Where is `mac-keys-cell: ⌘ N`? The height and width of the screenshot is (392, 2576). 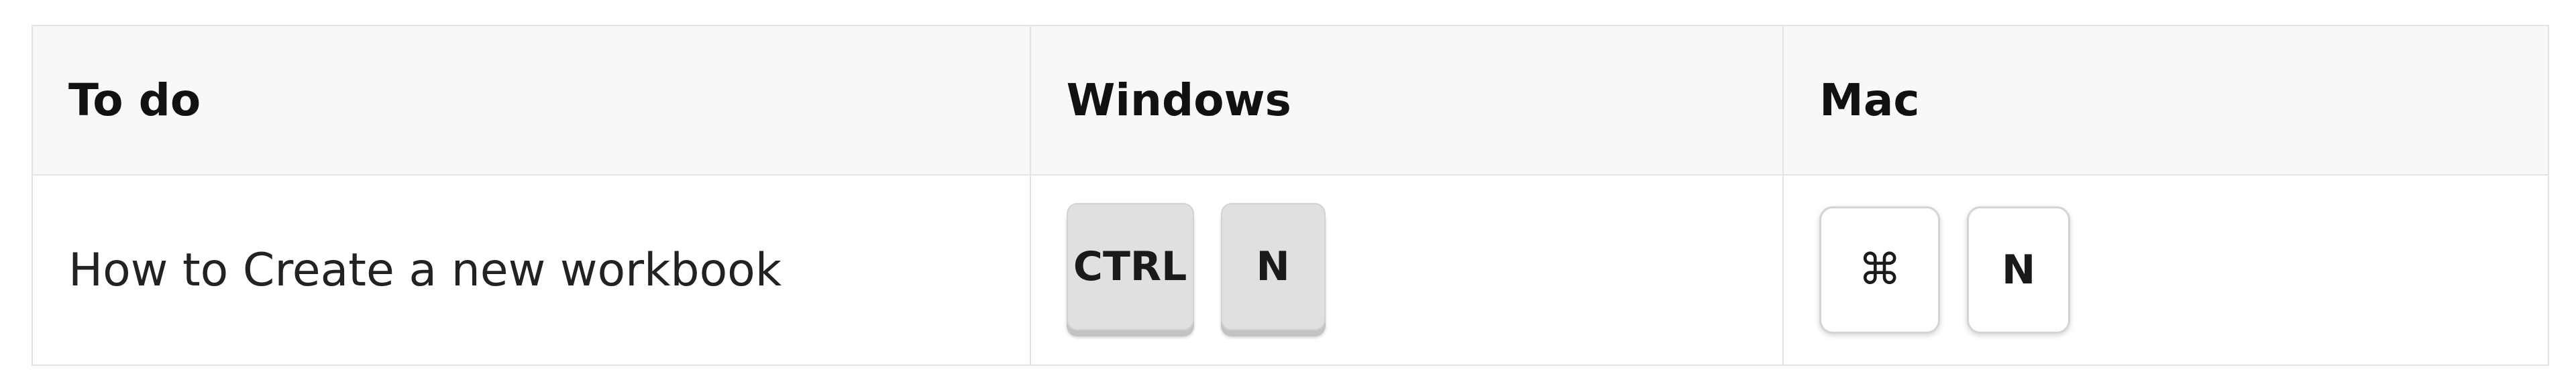 mac-keys-cell: ⌘ N is located at coordinates (2165, 270).